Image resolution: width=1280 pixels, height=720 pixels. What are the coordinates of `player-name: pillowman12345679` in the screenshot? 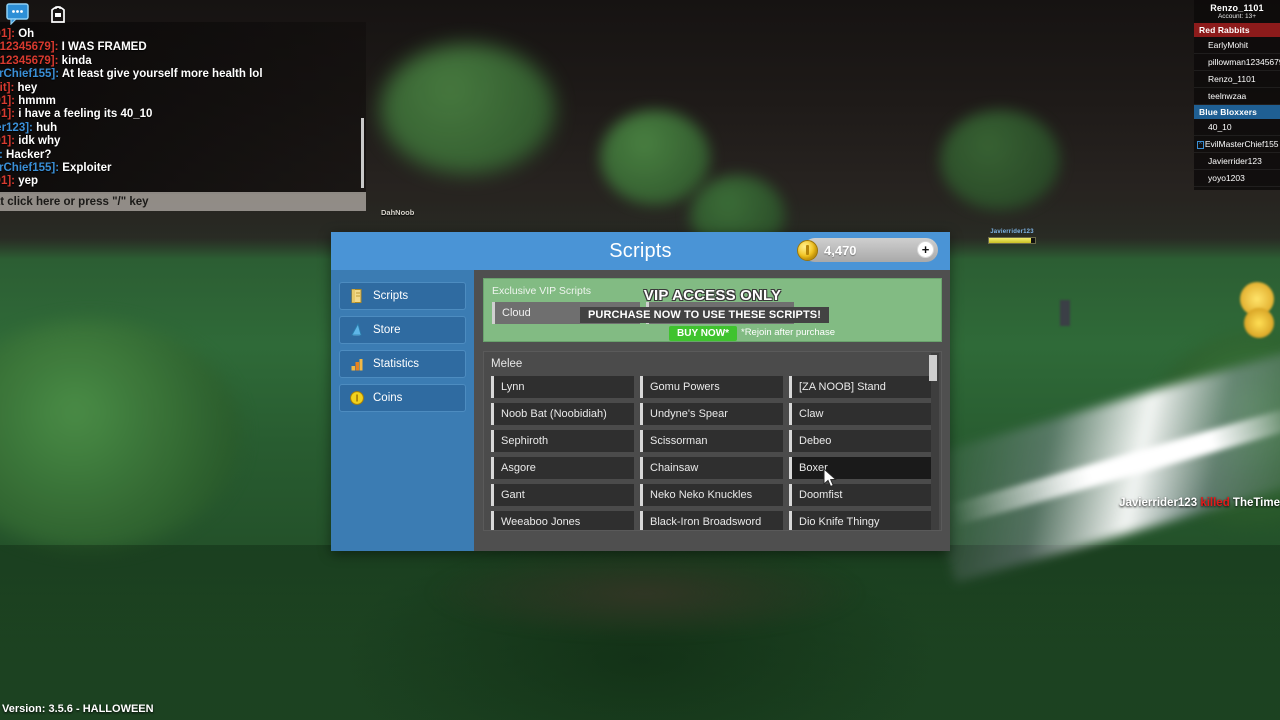 It's located at (1244, 62).